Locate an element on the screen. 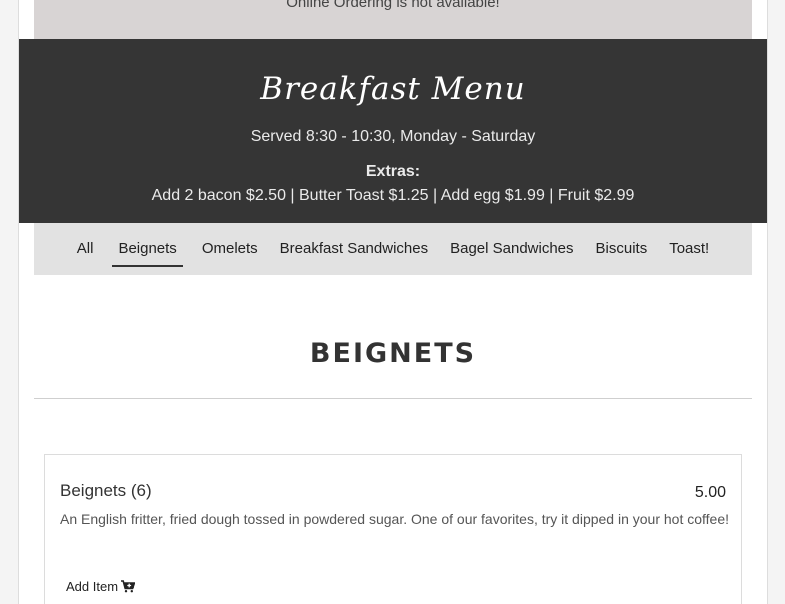 The image size is (785, 604). tab-bagel-sandwiches: Bagel Sandwiches is located at coordinates (511, 252).